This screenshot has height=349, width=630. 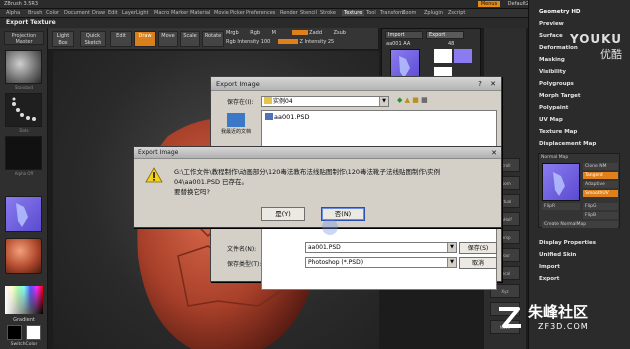 What do you see at coordinates (24, 173) in the screenshot?
I see `alpha-label: Alpha Off` at bounding box center [24, 173].